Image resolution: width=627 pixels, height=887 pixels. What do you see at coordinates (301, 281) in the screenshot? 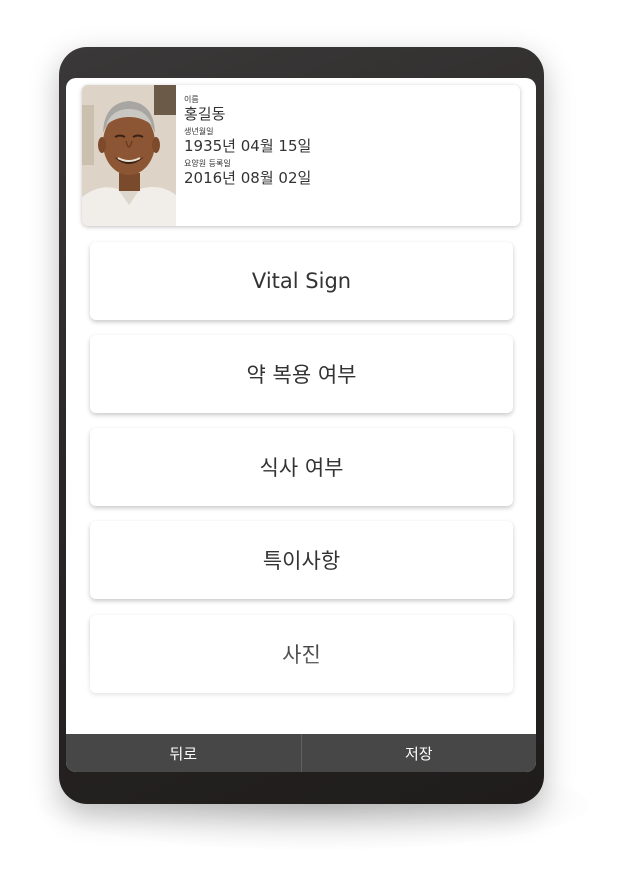
I see `vital-sign-button: Vital Sign` at bounding box center [301, 281].